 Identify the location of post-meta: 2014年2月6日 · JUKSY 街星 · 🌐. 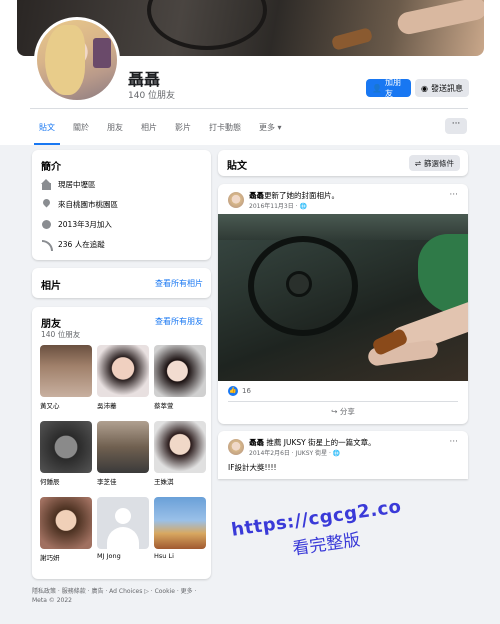
(294, 452).